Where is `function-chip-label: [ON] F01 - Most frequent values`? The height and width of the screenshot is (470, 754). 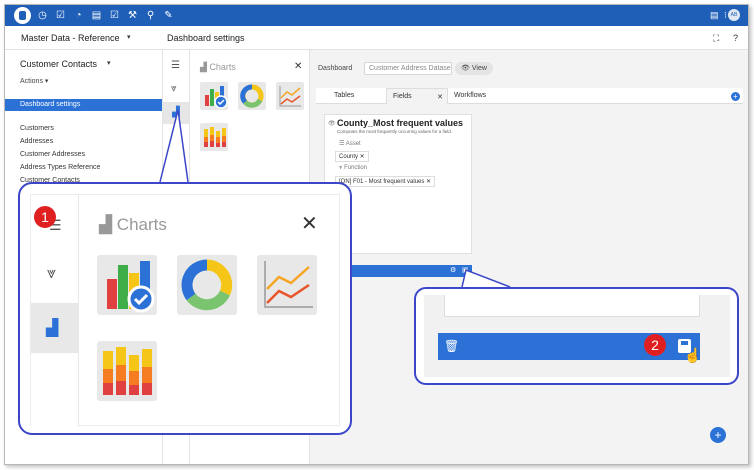
function-chip-label: [ON] F01 - Most frequent values is located at coordinates (382, 182).